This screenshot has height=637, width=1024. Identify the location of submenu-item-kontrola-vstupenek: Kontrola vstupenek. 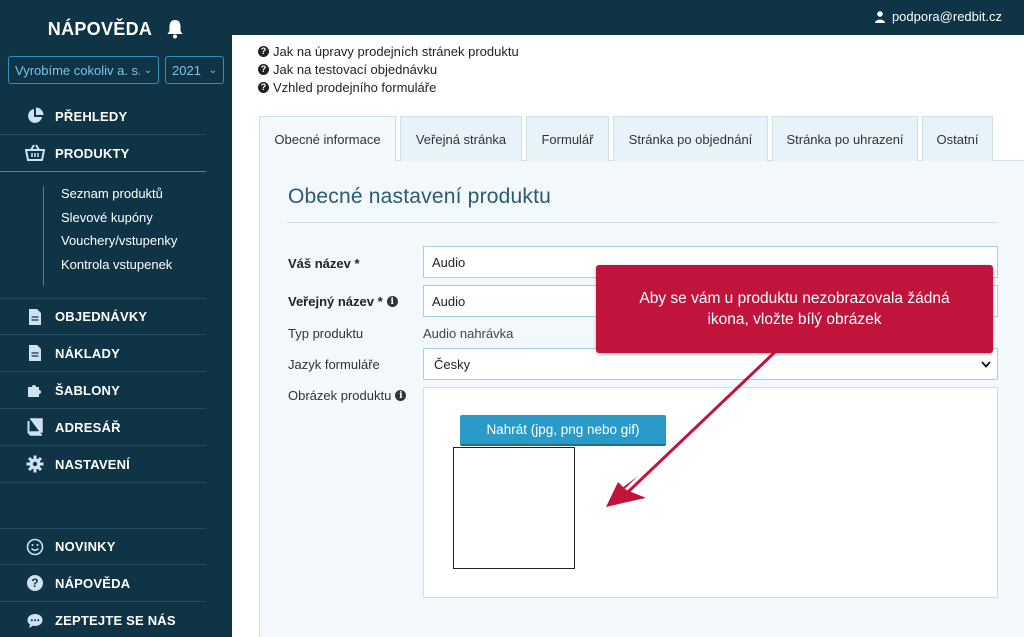
(146, 265).